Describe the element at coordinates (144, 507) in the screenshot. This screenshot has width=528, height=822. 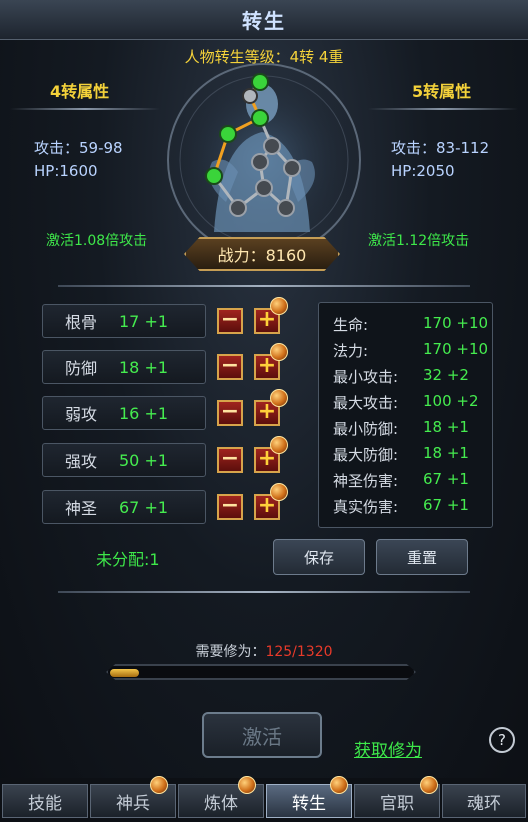
I see `attribute-value: 67 +1` at that location.